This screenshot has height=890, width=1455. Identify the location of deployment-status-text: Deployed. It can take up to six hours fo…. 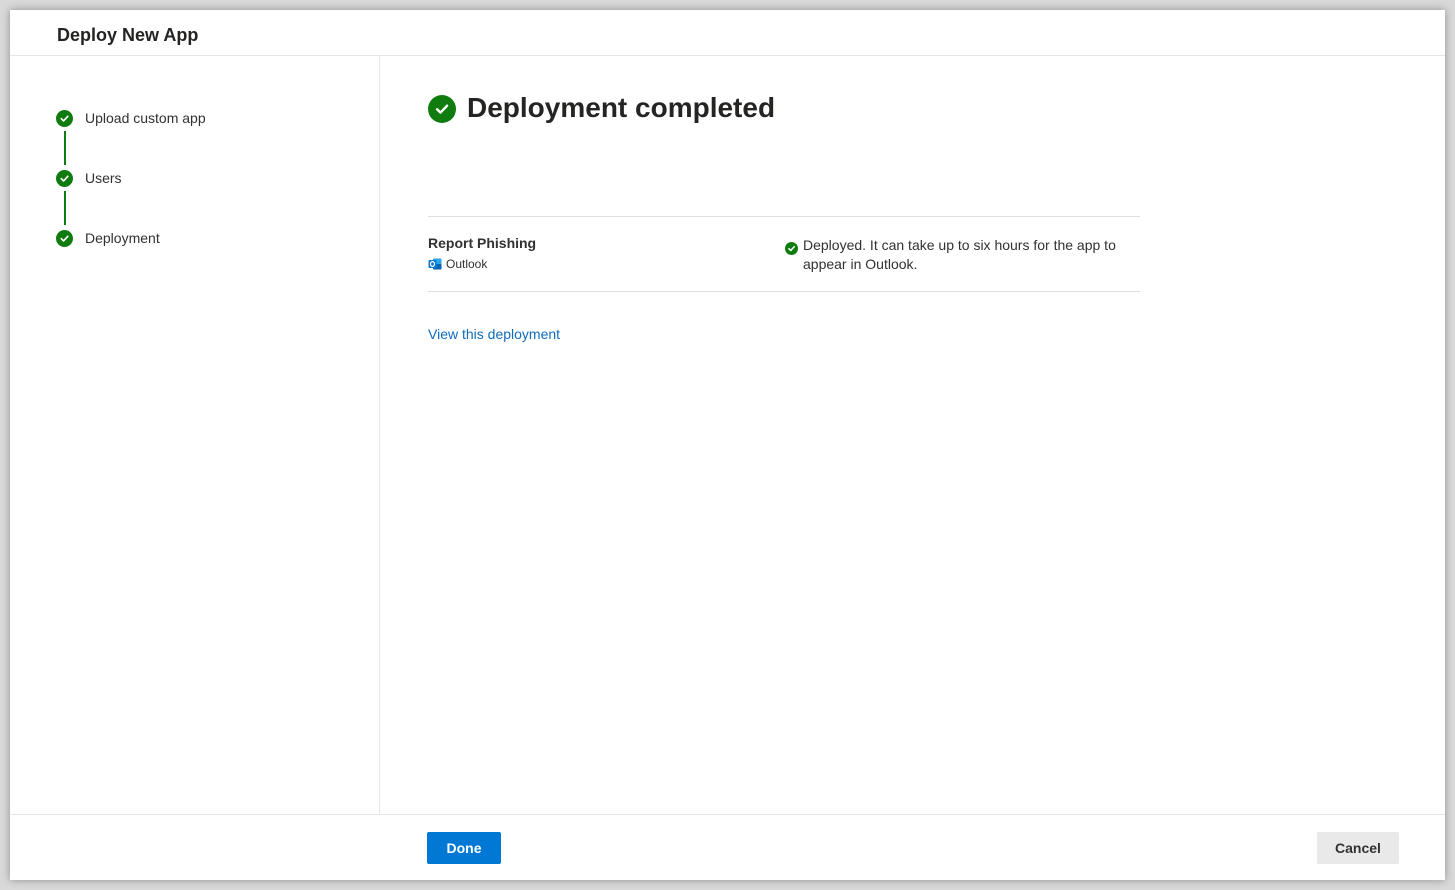
(959, 254).